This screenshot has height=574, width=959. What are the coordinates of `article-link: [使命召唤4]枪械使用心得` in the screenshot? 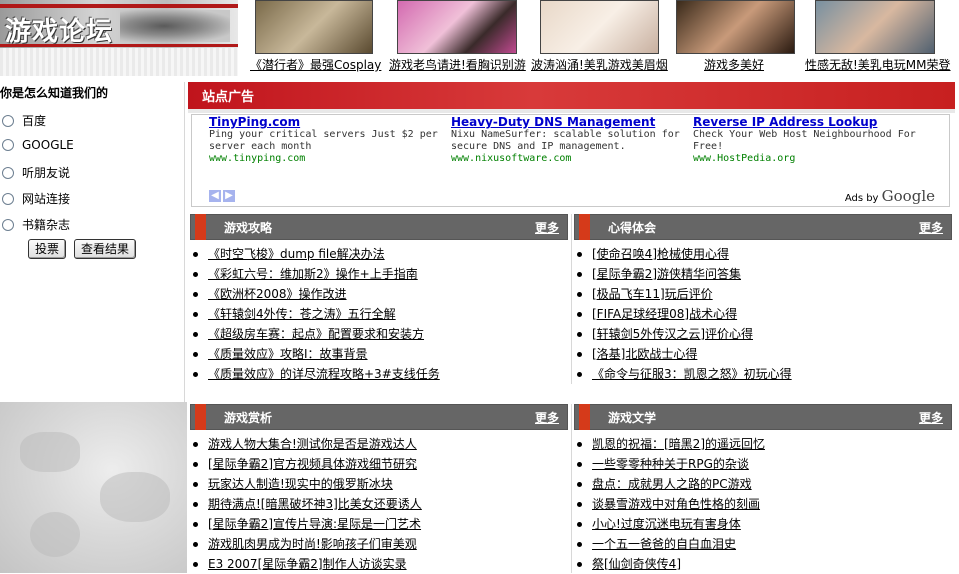 It's located at (660, 254).